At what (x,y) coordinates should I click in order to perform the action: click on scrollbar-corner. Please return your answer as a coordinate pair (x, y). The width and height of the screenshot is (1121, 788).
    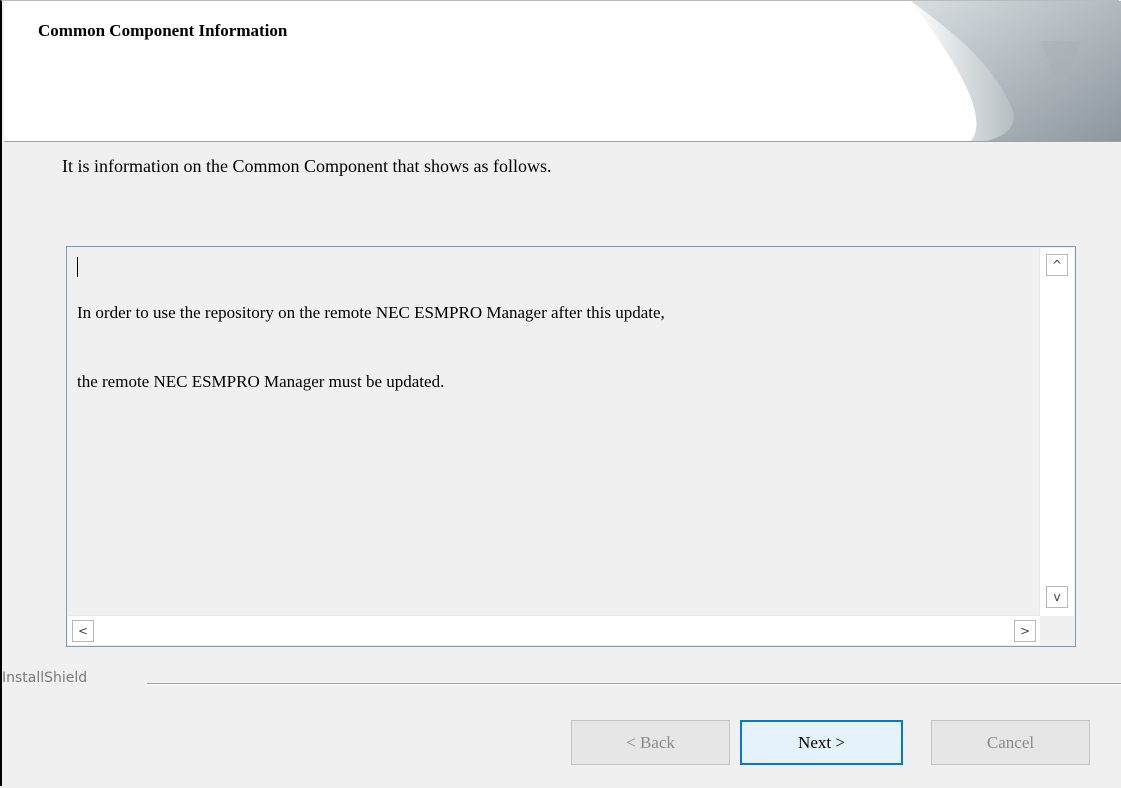
    Looking at the image, I should click on (1057, 630).